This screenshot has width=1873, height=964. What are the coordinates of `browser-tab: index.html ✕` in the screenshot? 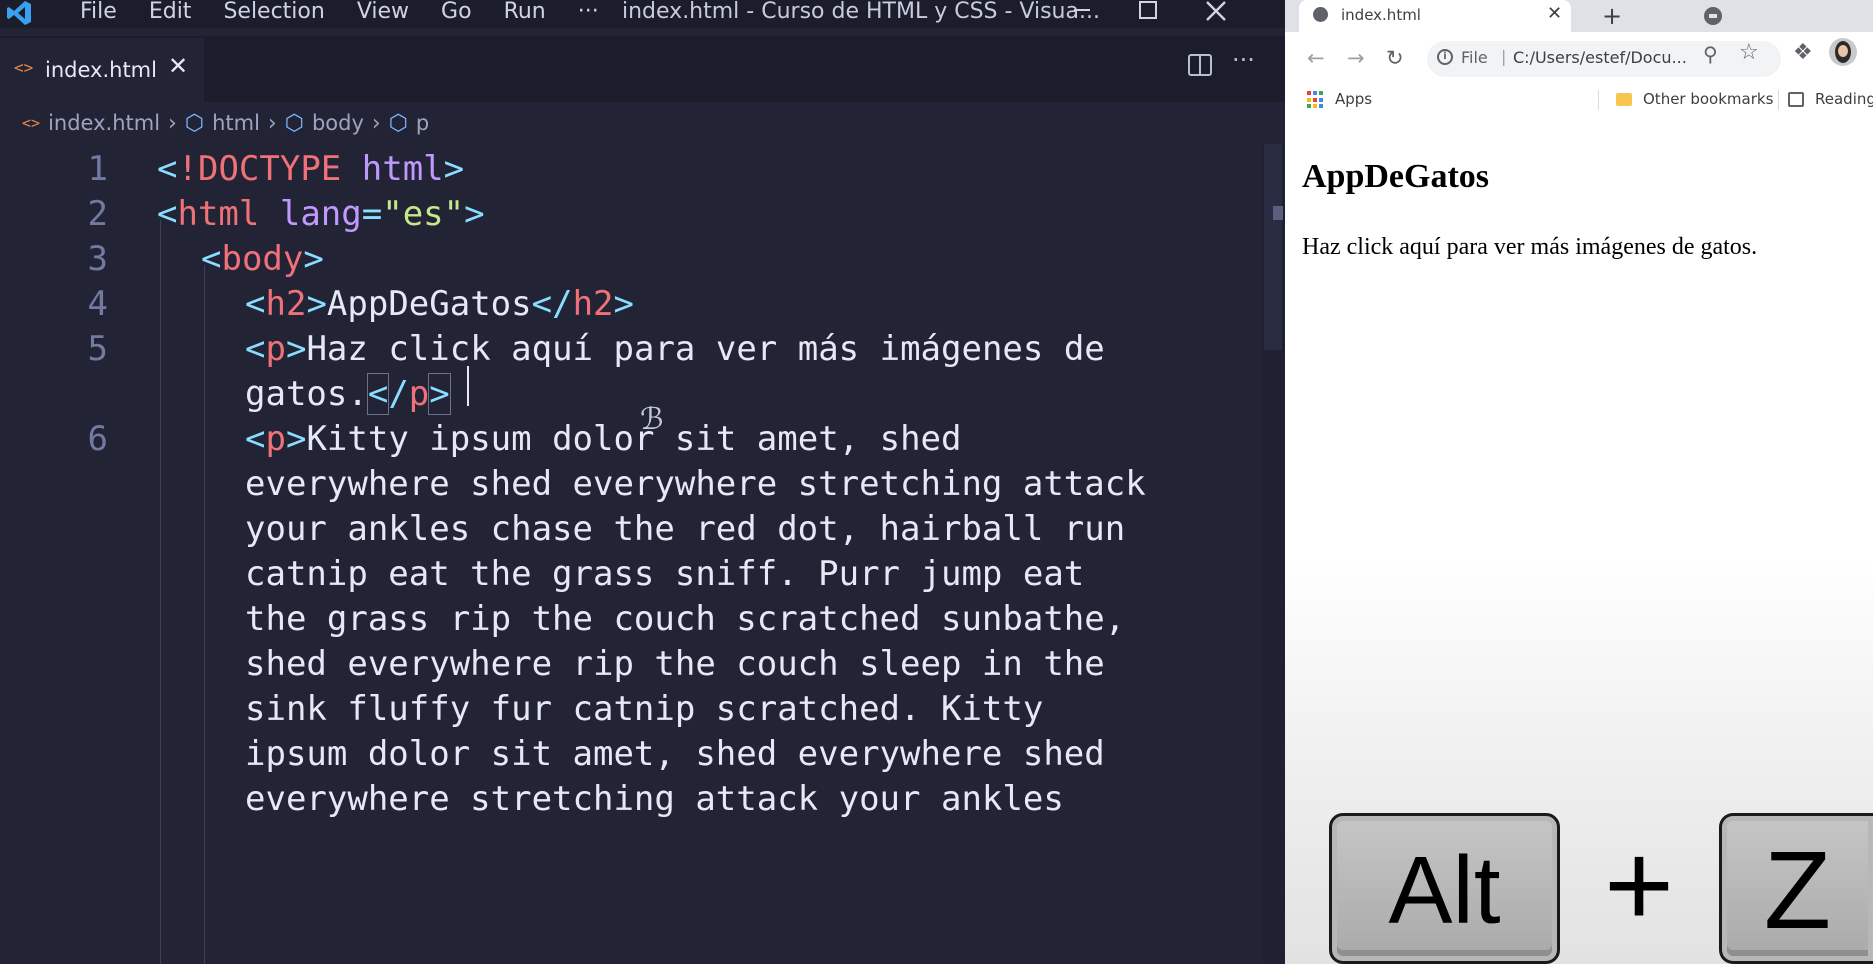 It's located at (1435, 16).